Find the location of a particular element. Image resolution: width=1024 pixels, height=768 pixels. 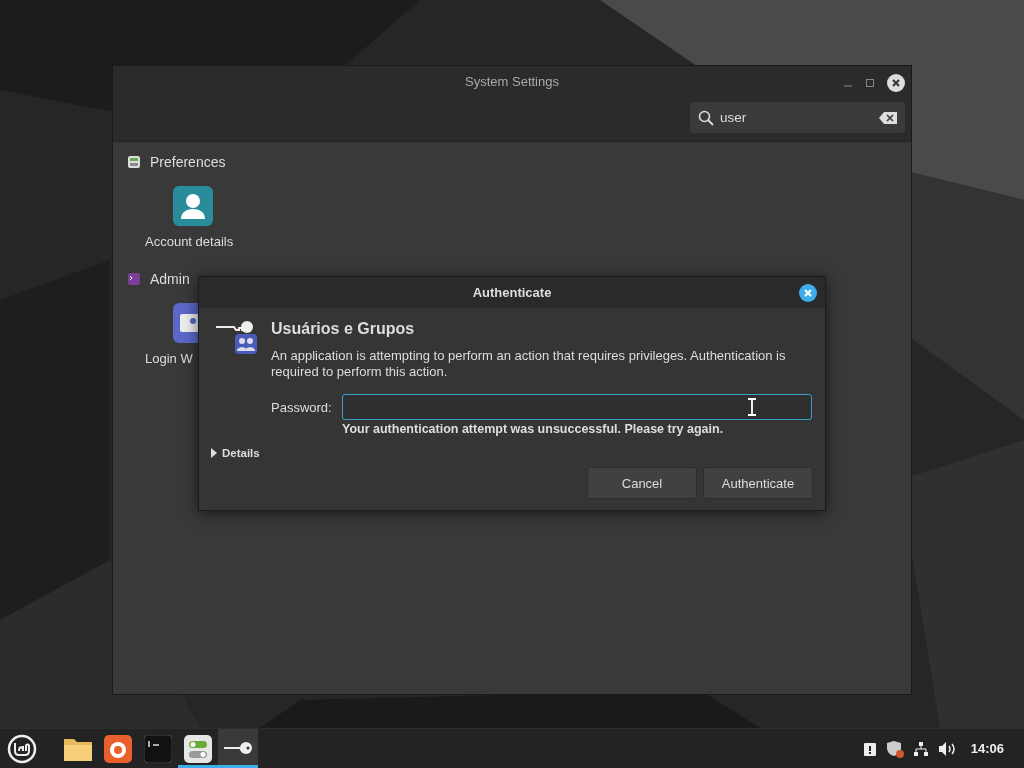

password-field is located at coordinates (576, 407).